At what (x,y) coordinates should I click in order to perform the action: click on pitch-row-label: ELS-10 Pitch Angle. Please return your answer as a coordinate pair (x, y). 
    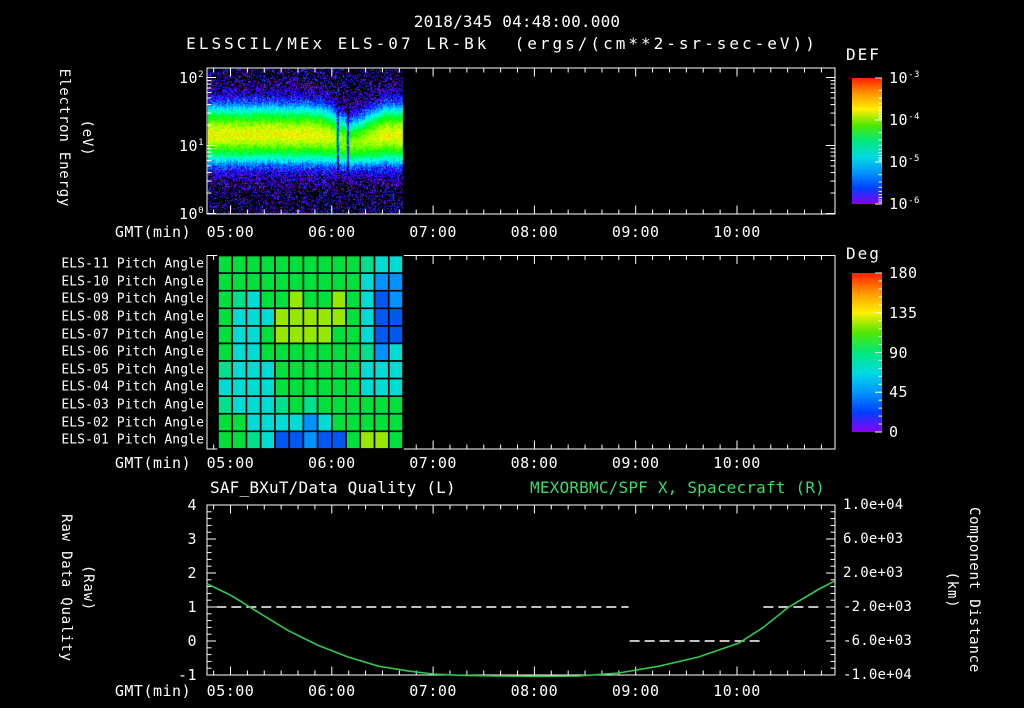
    Looking at the image, I should click on (132, 282).